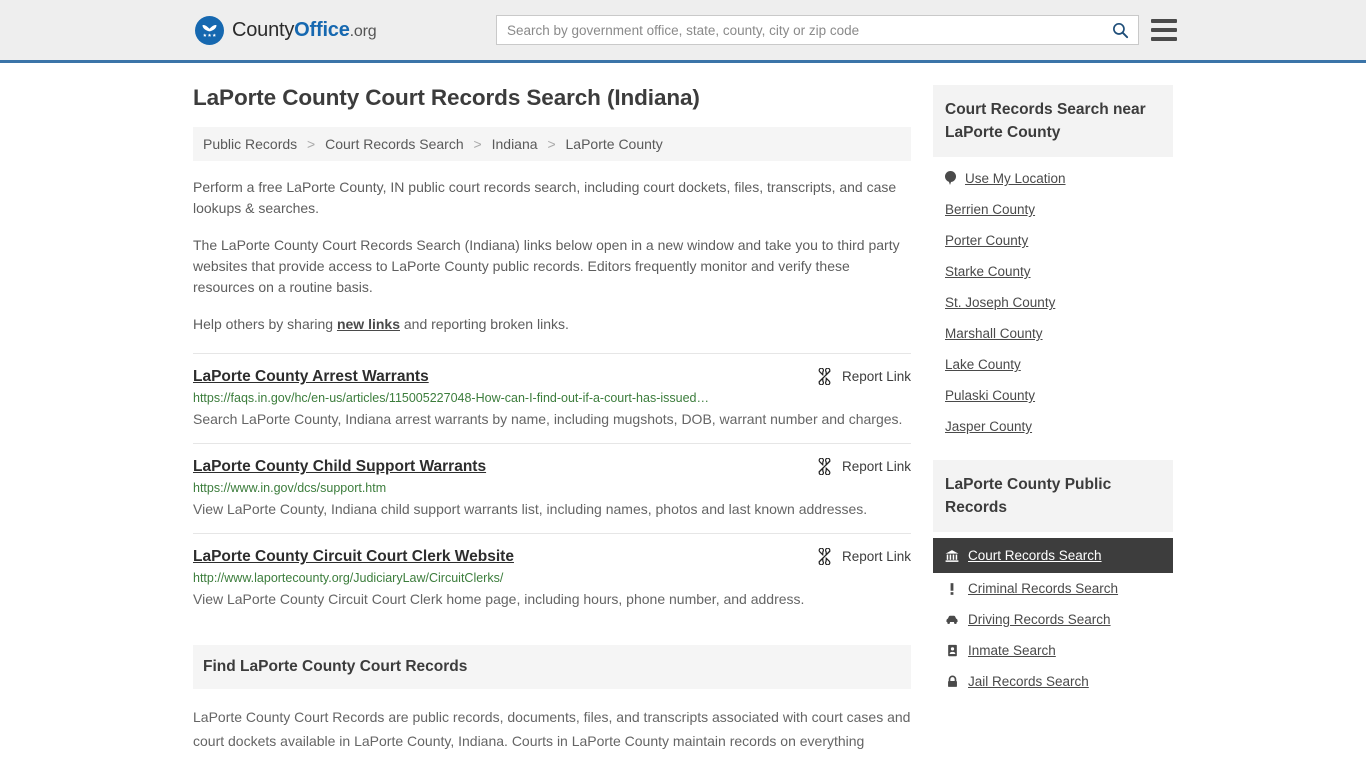 The image size is (1366, 768). Describe the element at coordinates (368, 324) in the screenshot. I see `new-links-link: new links` at that location.